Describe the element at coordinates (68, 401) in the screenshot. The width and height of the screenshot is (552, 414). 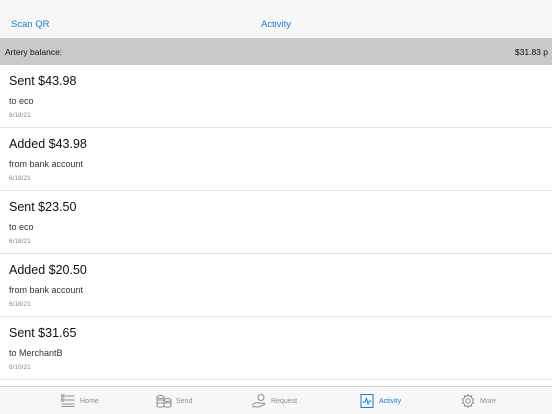
I see `home-list-icon` at that location.